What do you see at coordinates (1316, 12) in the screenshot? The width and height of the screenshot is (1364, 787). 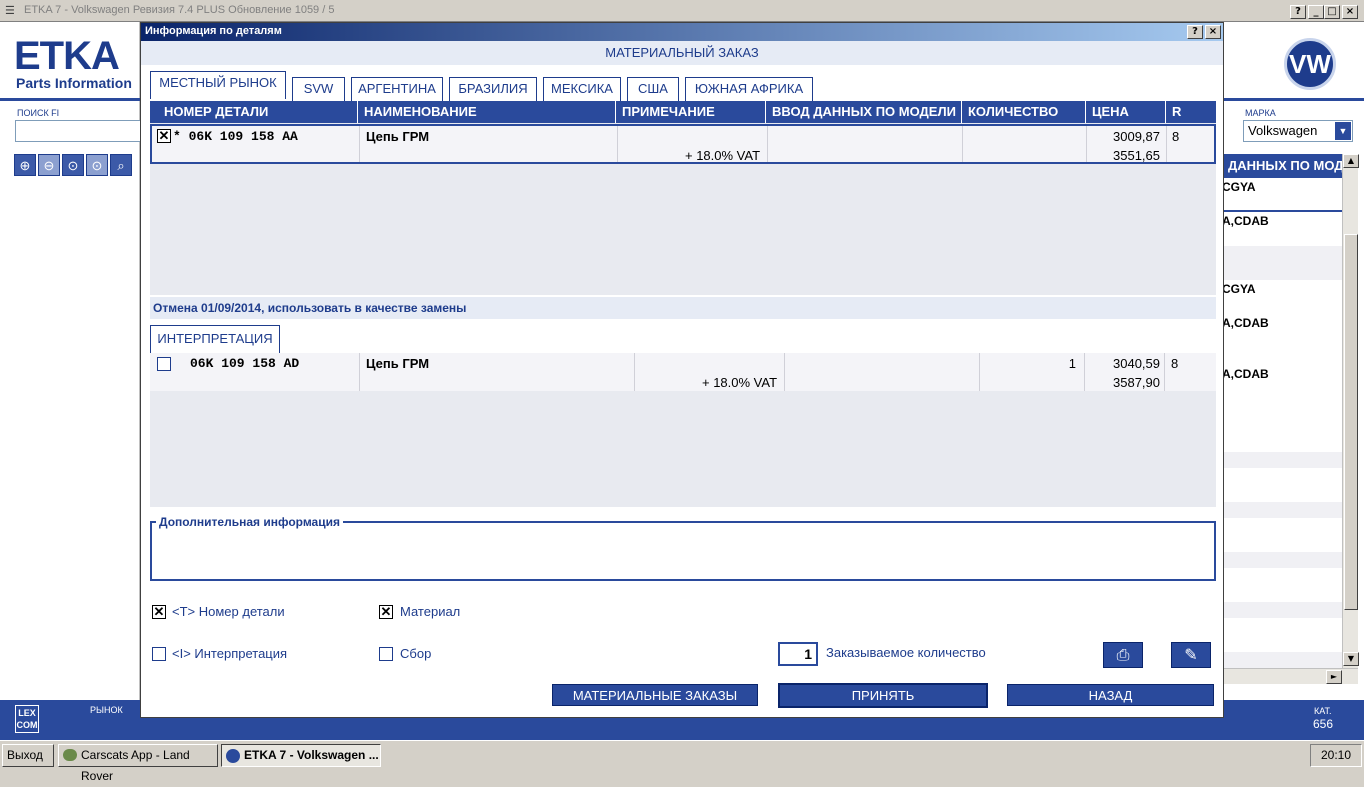 I see `minimize-button: _` at bounding box center [1316, 12].